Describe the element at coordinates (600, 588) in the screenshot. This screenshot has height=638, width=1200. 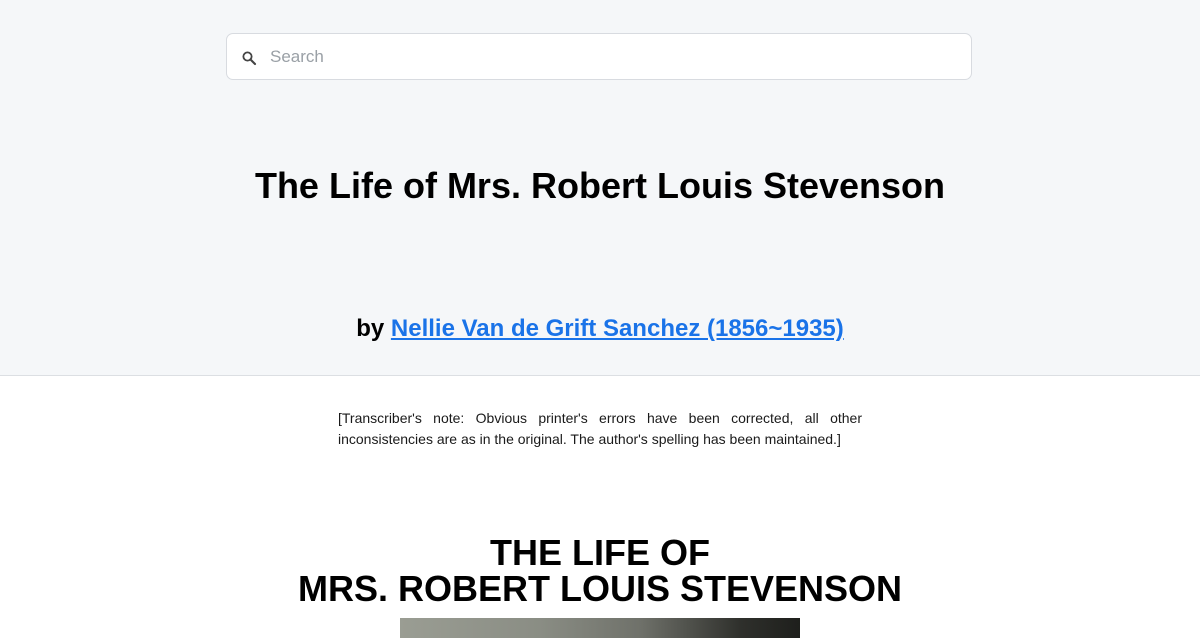
I see `content-heading-line2: MRS. ROBERT LOUIS STEVENSON` at that location.